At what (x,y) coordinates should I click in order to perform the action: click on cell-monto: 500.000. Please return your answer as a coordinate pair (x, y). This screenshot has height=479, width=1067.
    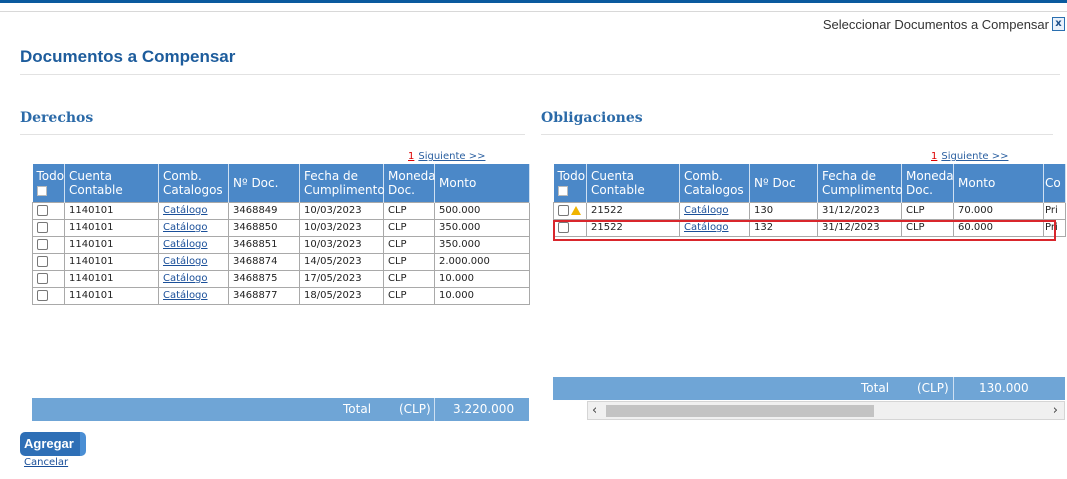
    Looking at the image, I should click on (482, 210).